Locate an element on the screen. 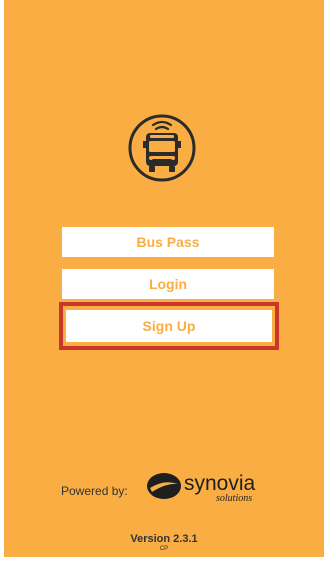 The image size is (328, 561). build-label: CP is located at coordinates (164, 549).